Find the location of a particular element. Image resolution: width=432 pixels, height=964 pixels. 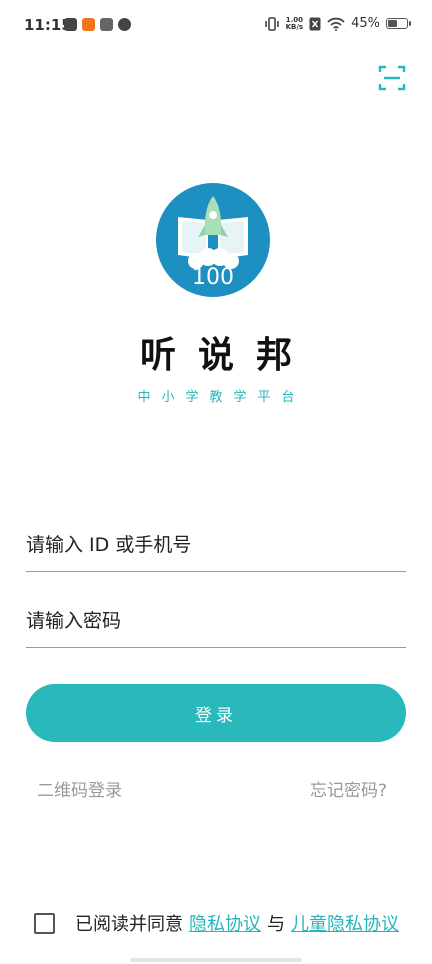

status-bar: 11:15 1.00 KB/s 45% is located at coordinates (216, 25).